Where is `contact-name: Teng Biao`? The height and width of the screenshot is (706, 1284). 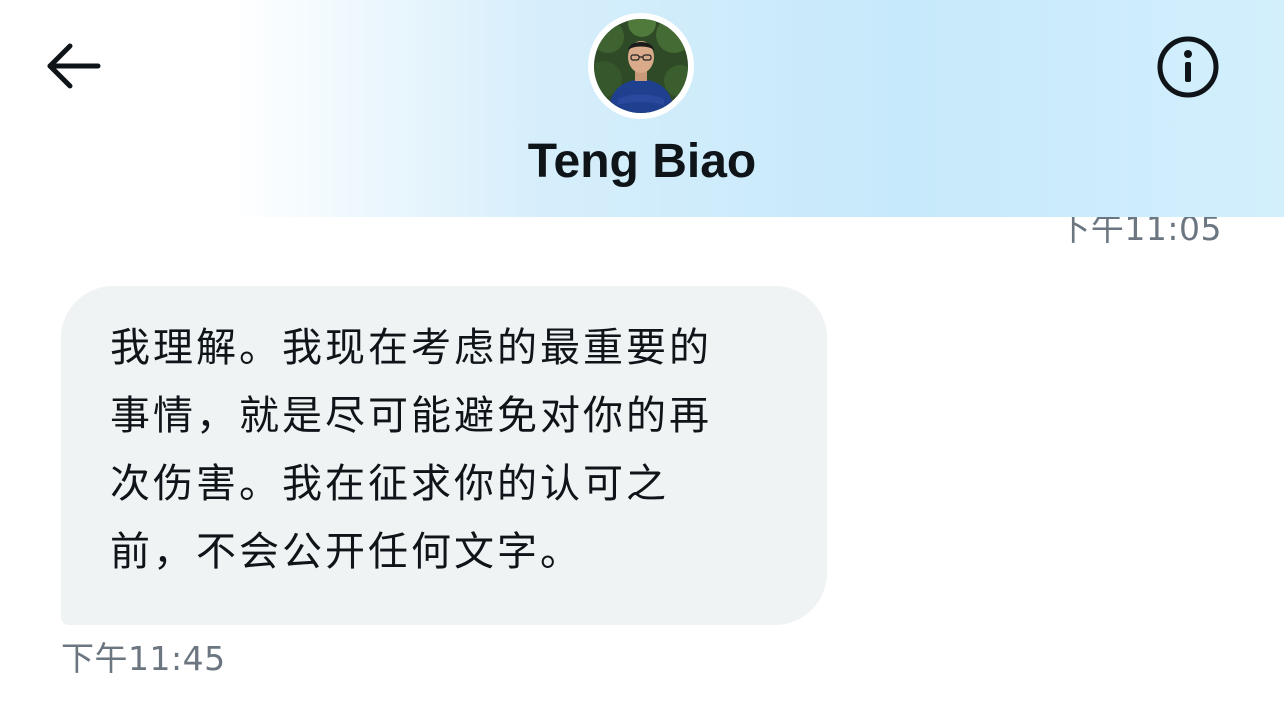 contact-name: Teng Biao is located at coordinates (642, 162).